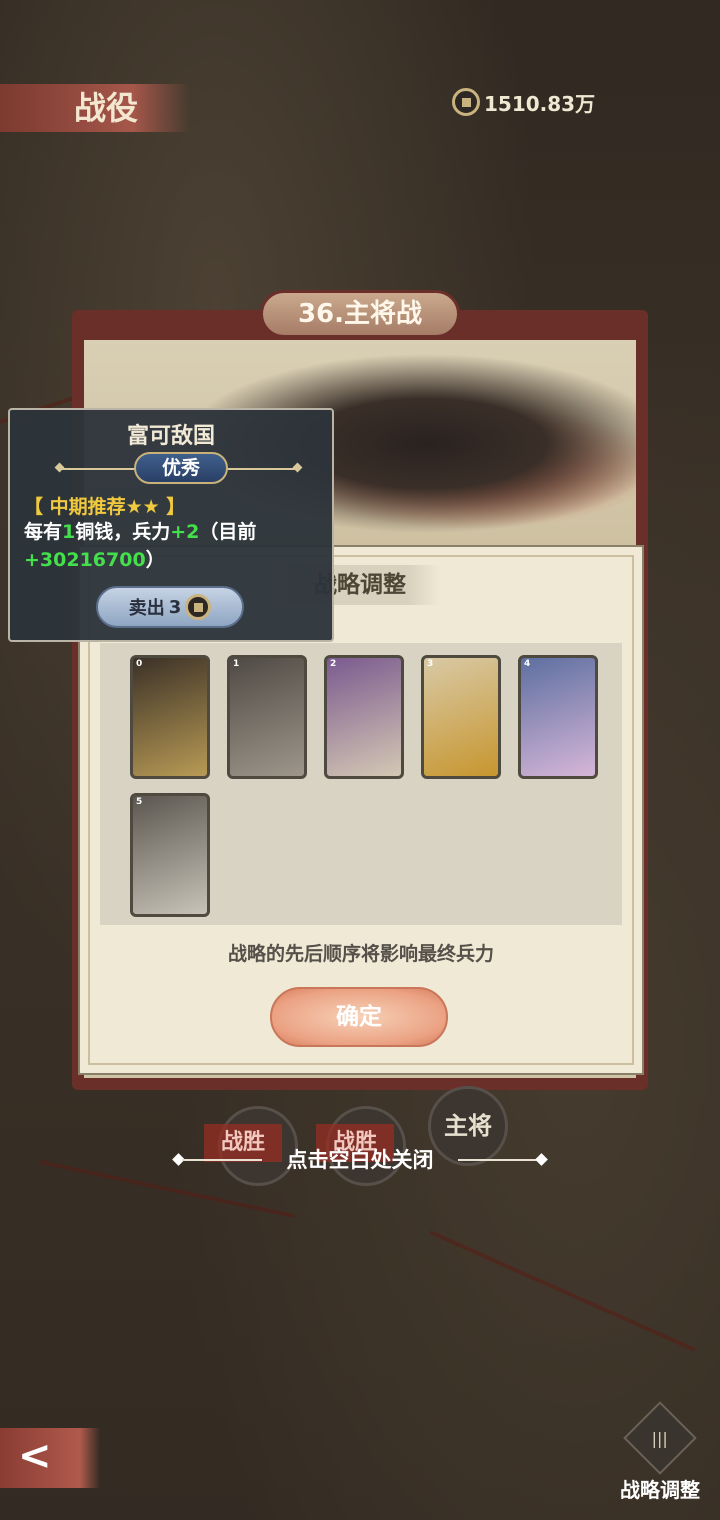 The height and width of the screenshot is (1520, 720). I want to click on desc-text: ）, so click(155, 560).